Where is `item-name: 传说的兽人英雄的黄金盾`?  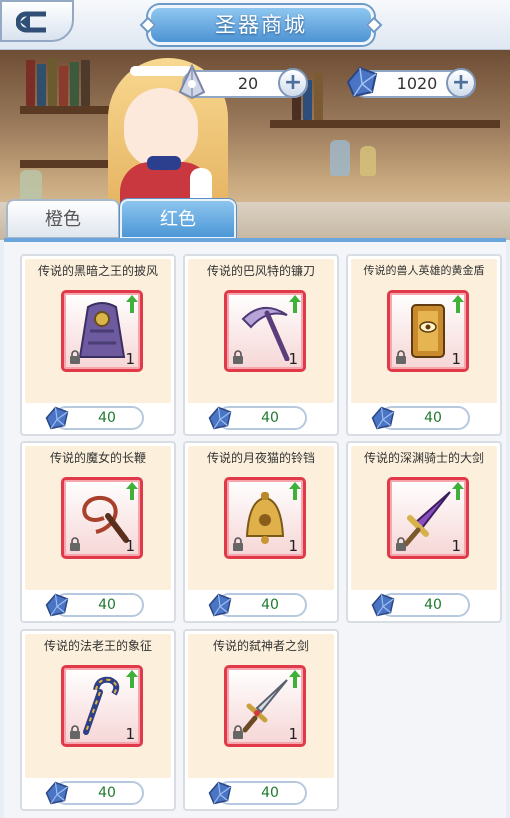
item-name: 传说的兽人英雄的黄金盾 is located at coordinates (424, 270).